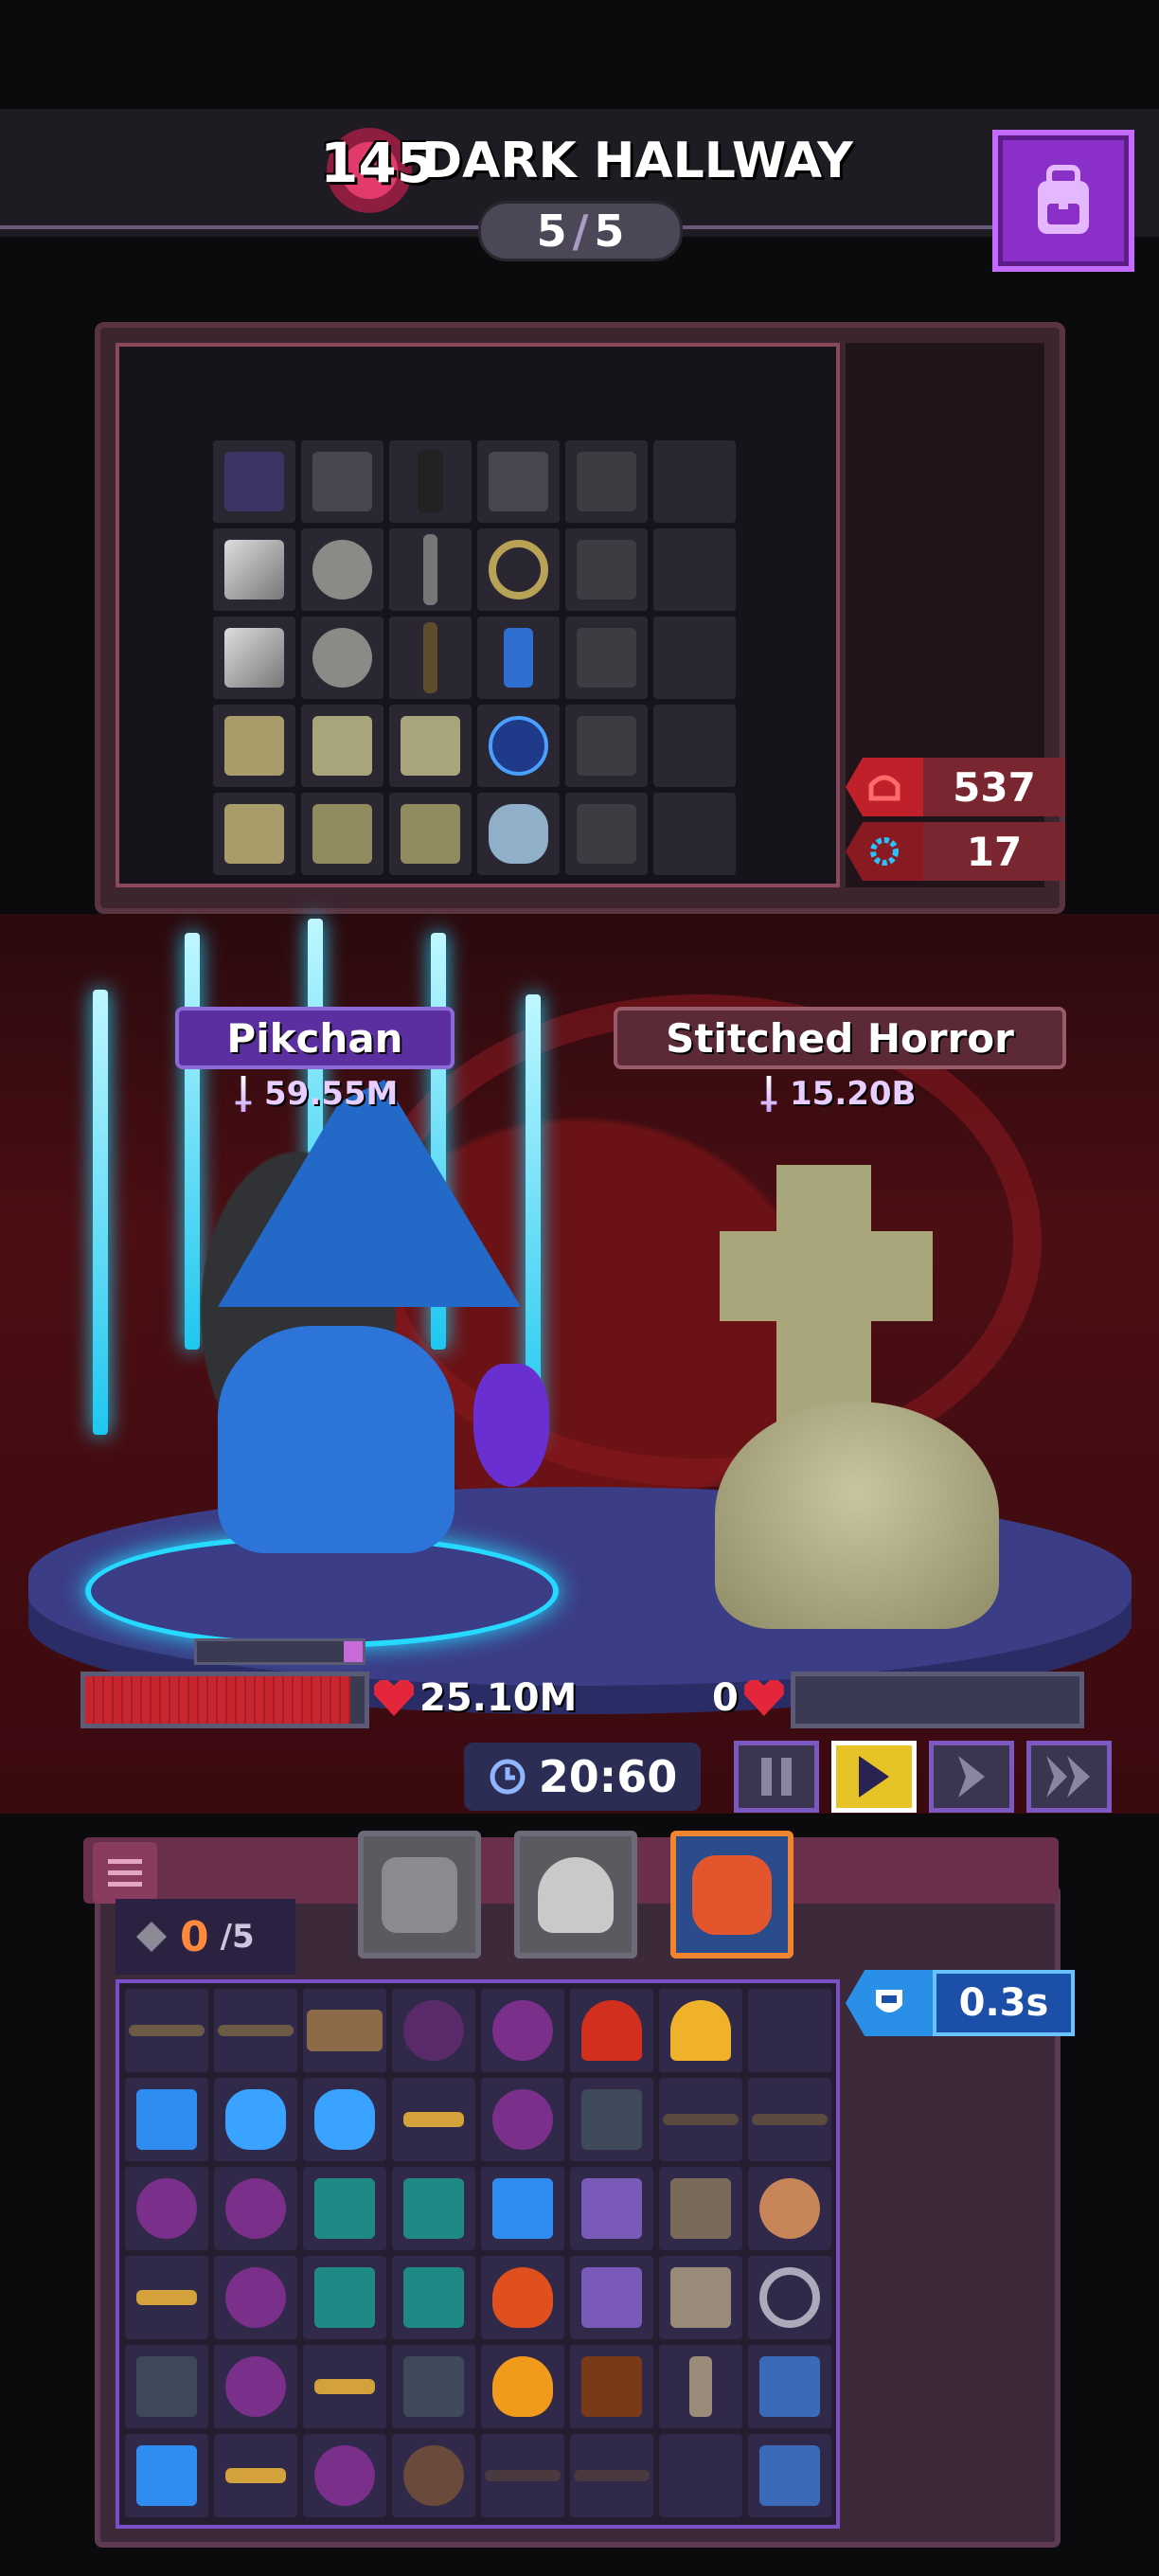 The image size is (1159, 2576). Describe the element at coordinates (518, 834) in the screenshot. I see `enemy-slot-bottle` at that location.